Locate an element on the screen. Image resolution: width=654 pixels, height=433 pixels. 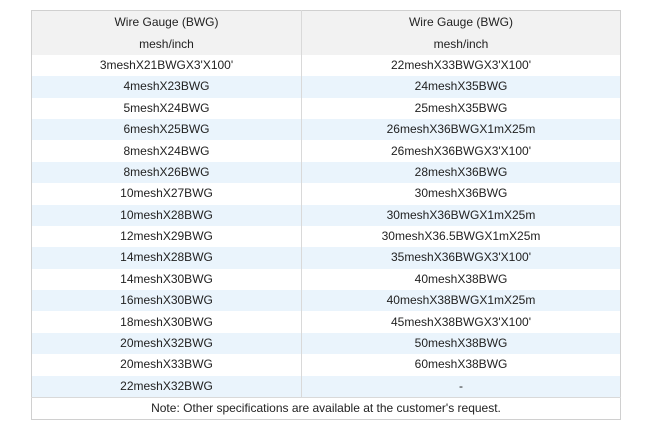
table-cell: 22meshX33BWGX3'X100' is located at coordinates (461, 65).